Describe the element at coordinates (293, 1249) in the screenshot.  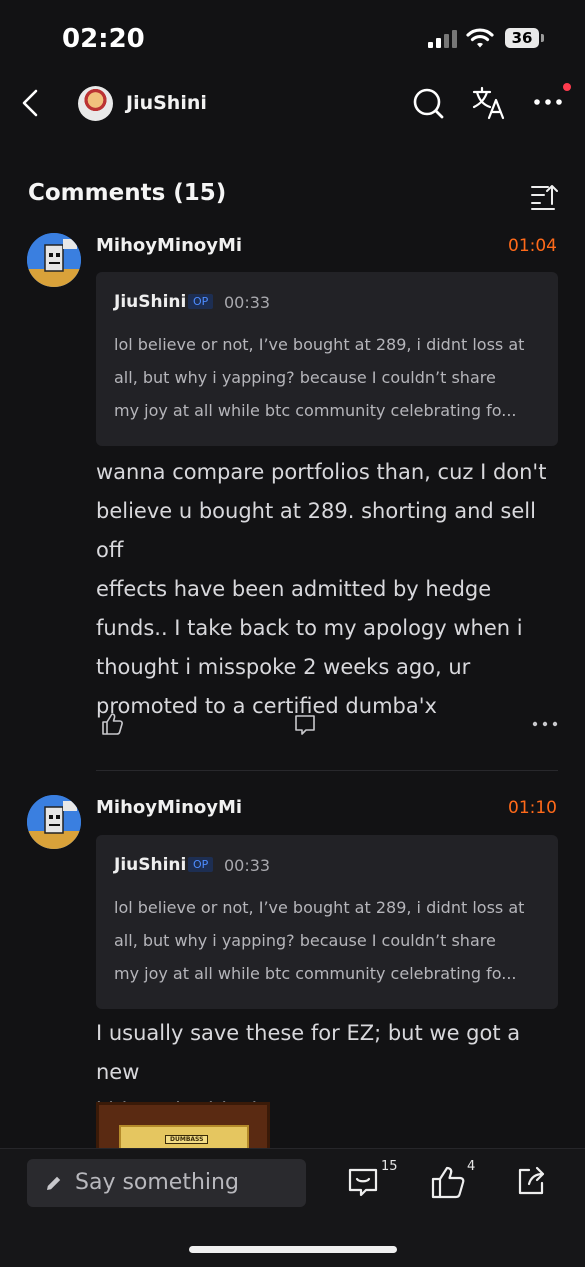
I see `home-indicator` at that location.